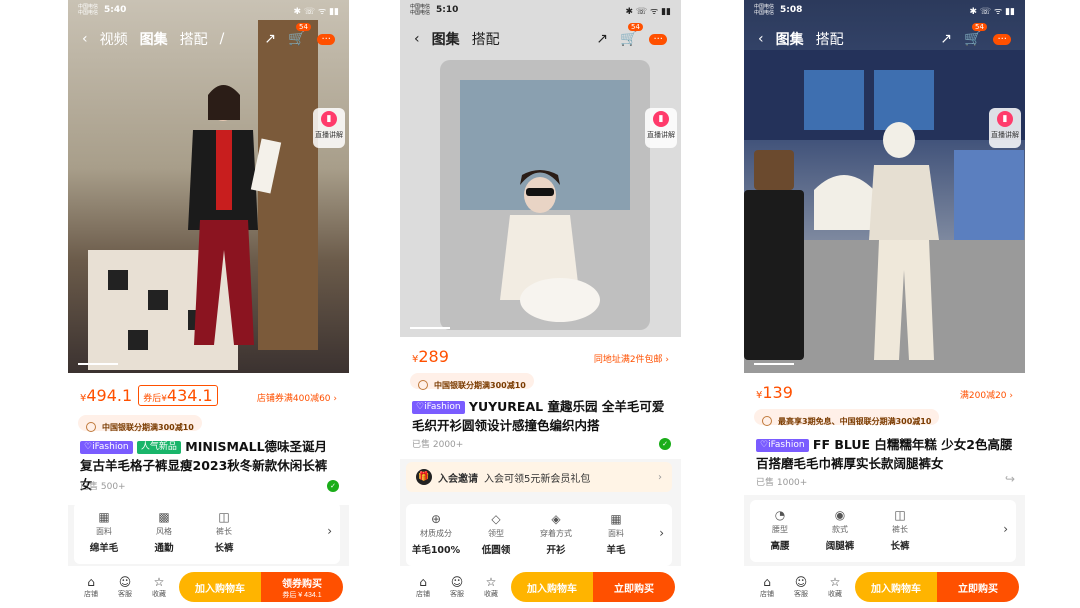 This screenshot has height=608, width=1080. Describe the element at coordinates (539, 535) in the screenshot. I see `attributes-panel: ⊕ 材质成分 羊毛100% ◇ 领型 低圆领 ◈ 穿着方式 开衫 ▦ 面料 羊毛 ›` at that location.